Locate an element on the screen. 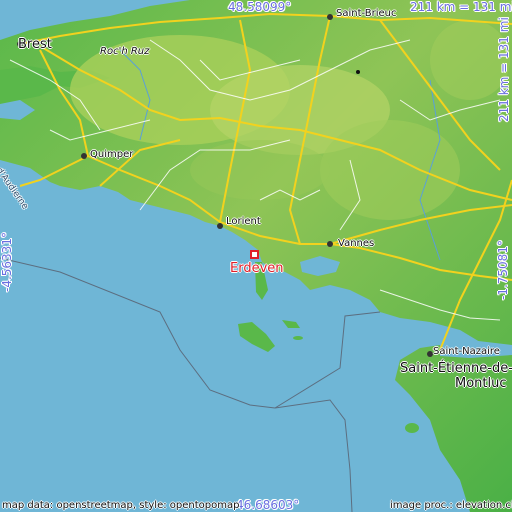 This screenshot has width=512, height=512. vannes-dot is located at coordinates (330, 244).